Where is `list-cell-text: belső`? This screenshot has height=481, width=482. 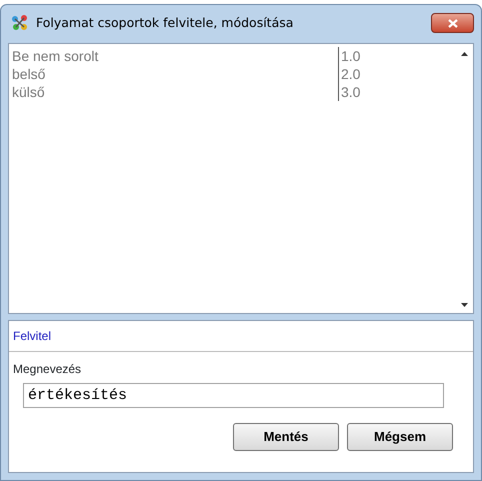 list-cell-text: belső is located at coordinates (28, 74).